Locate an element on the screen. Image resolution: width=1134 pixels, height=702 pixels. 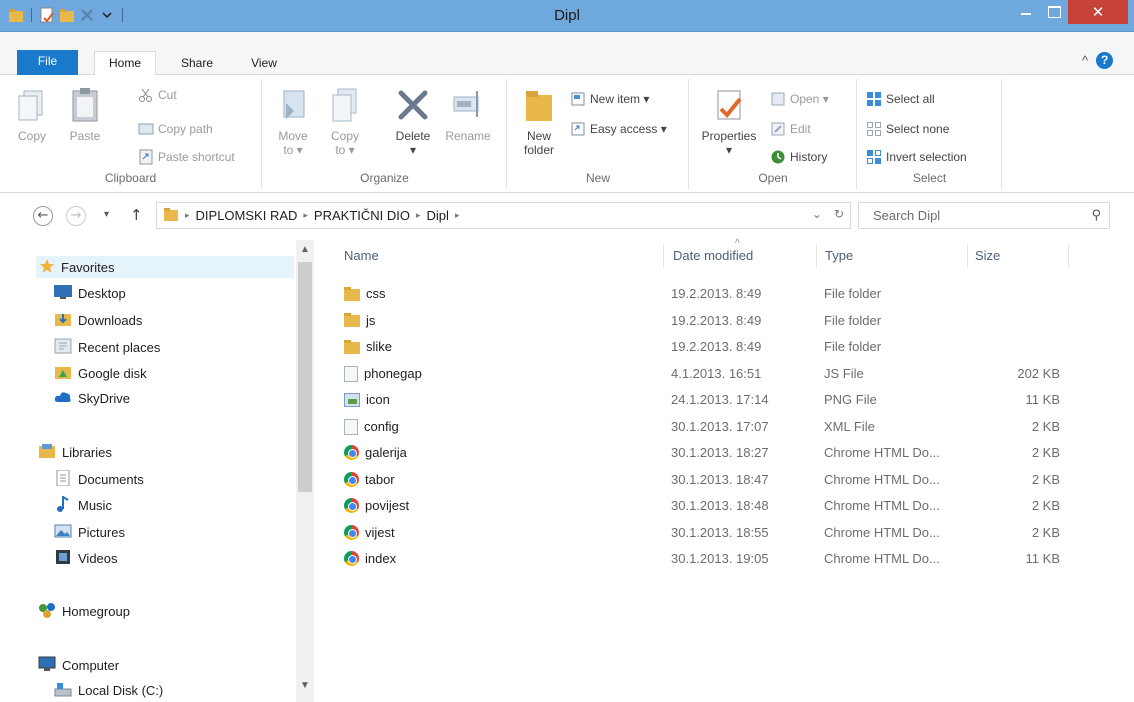
tab-file: File is located at coordinates (47, 62).